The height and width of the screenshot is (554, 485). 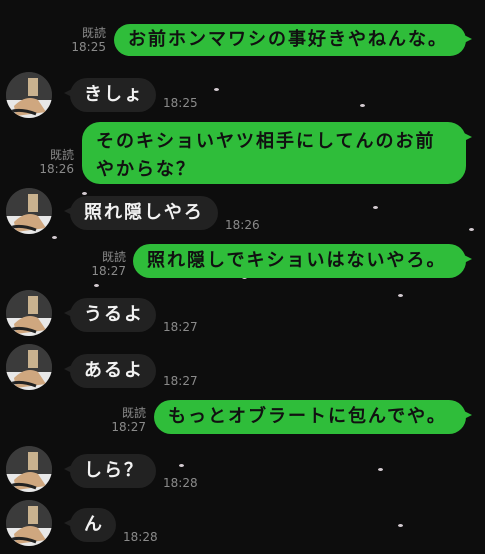 I want to click on incoming-message-bubble: あるよ, so click(x=110, y=371).